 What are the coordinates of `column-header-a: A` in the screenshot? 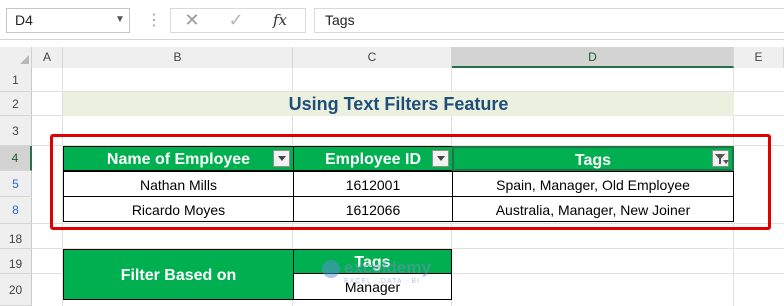 It's located at (47, 57).